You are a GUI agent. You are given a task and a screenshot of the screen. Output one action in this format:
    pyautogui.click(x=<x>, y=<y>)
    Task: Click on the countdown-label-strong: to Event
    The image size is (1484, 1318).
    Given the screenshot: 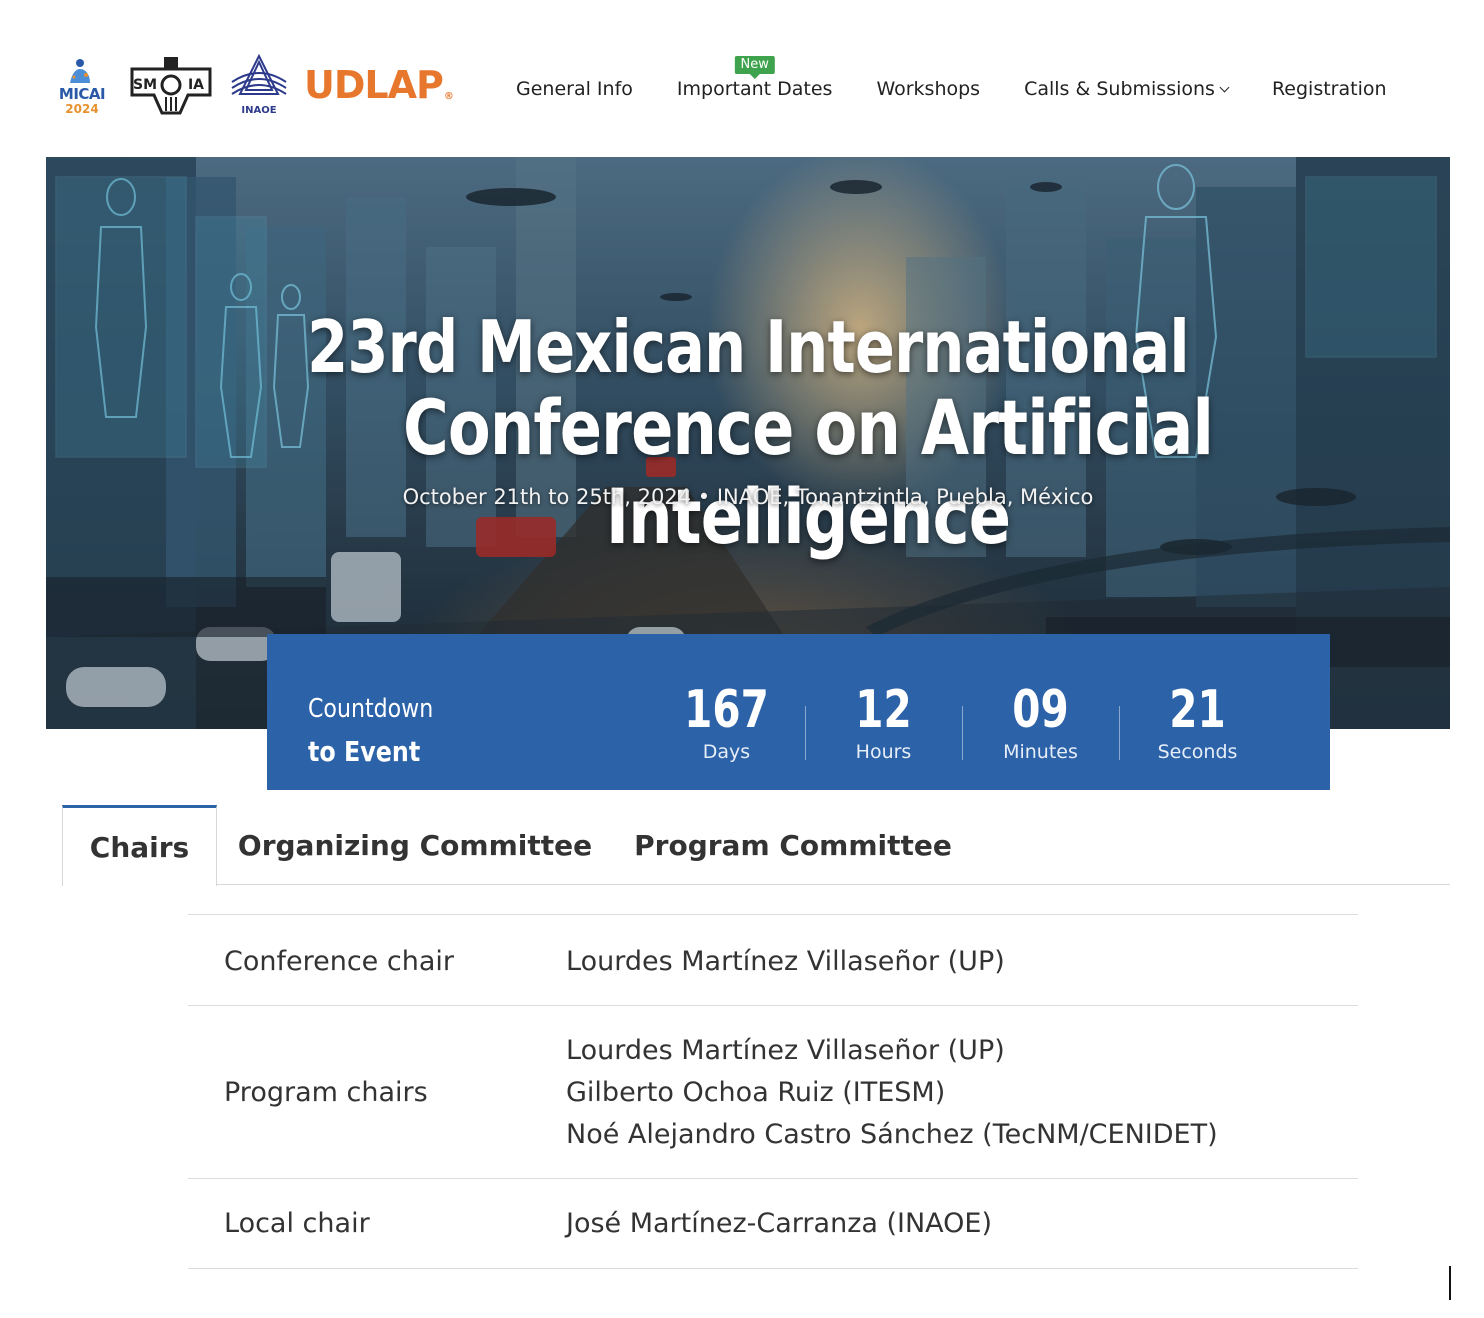 What is the action you would take?
    pyautogui.click(x=364, y=751)
    